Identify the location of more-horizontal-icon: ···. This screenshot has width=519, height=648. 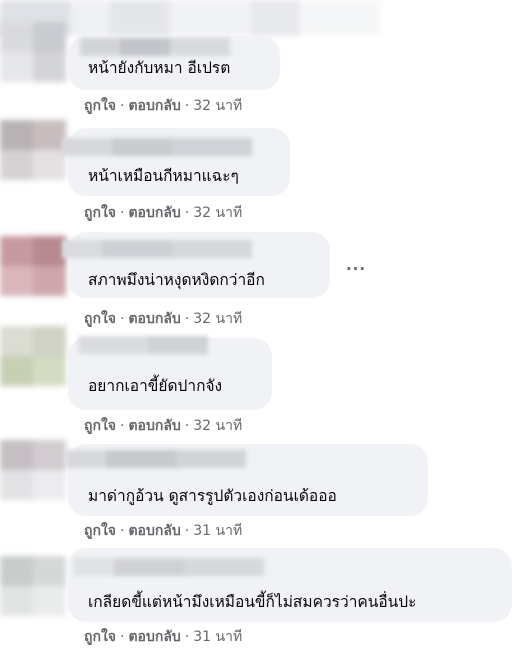
(356, 269).